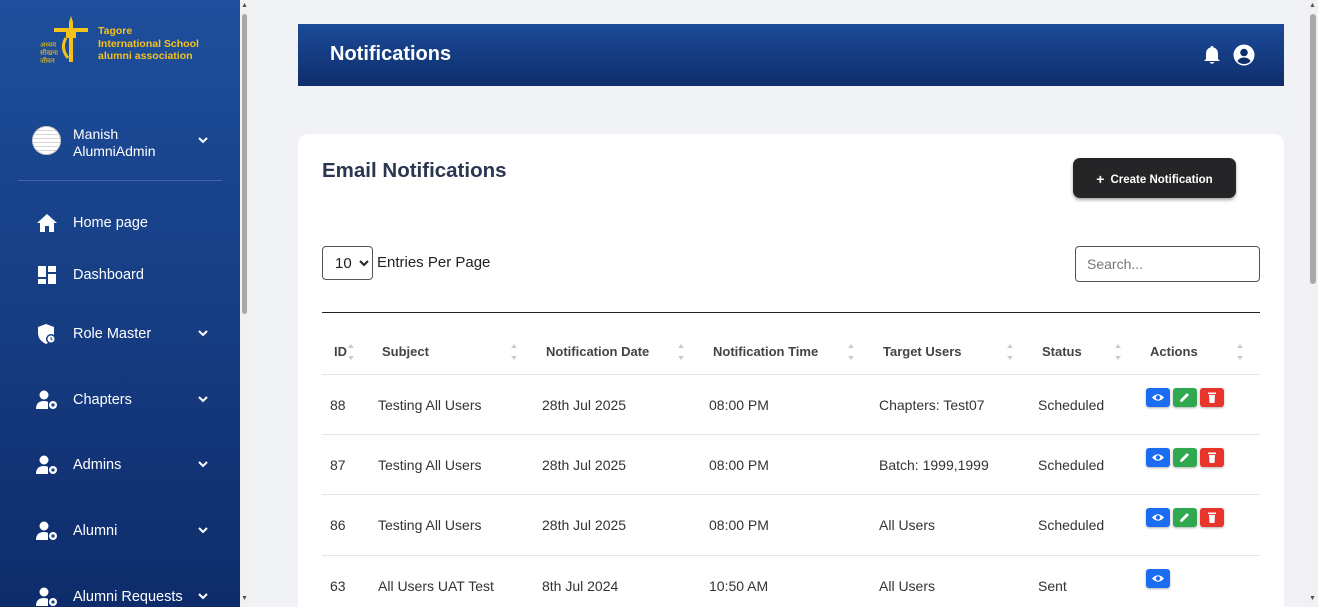  What do you see at coordinates (120, 465) in the screenshot?
I see `sidebar-item-admins: Admins` at bounding box center [120, 465].